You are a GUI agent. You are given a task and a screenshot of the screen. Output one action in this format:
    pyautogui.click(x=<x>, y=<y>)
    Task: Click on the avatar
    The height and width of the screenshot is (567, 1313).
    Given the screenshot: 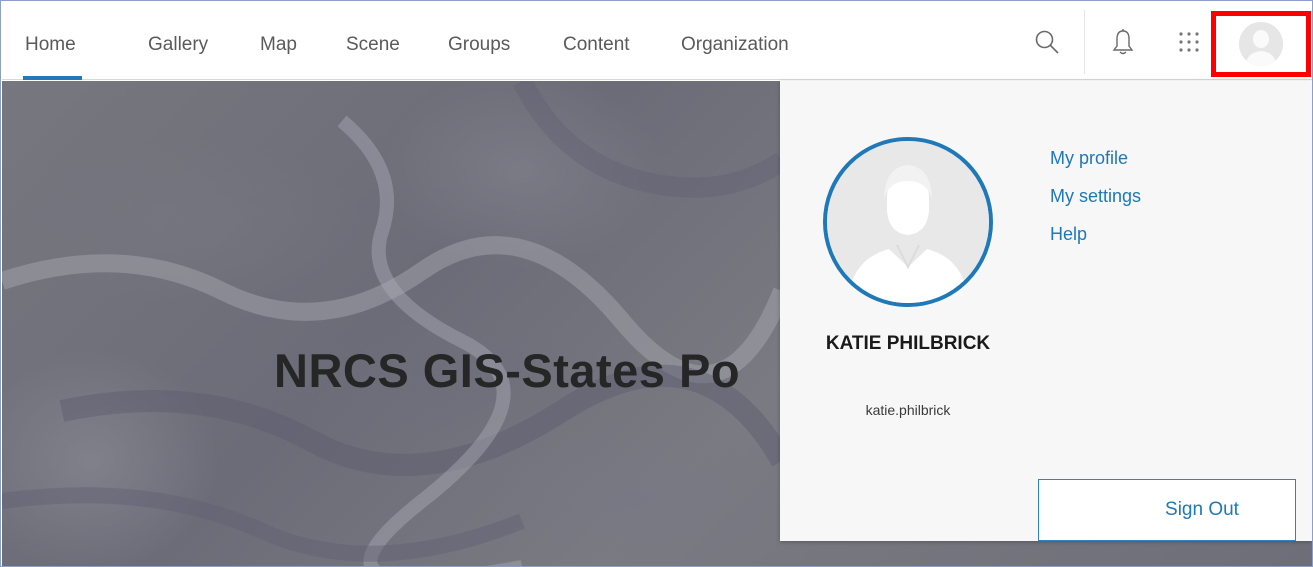 What is the action you would take?
    pyautogui.click(x=1261, y=44)
    